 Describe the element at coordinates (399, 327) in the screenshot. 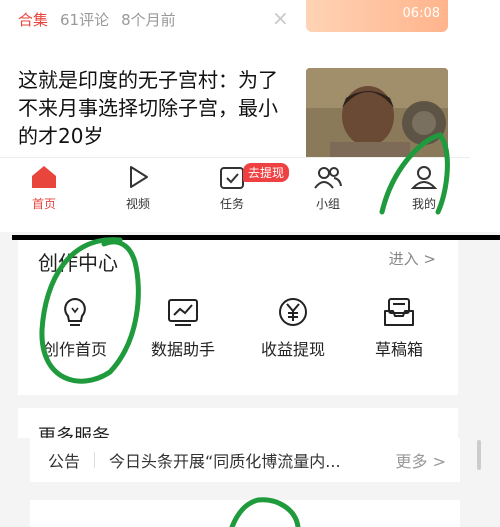

I see `tool-drafts: 草稿箱` at that location.